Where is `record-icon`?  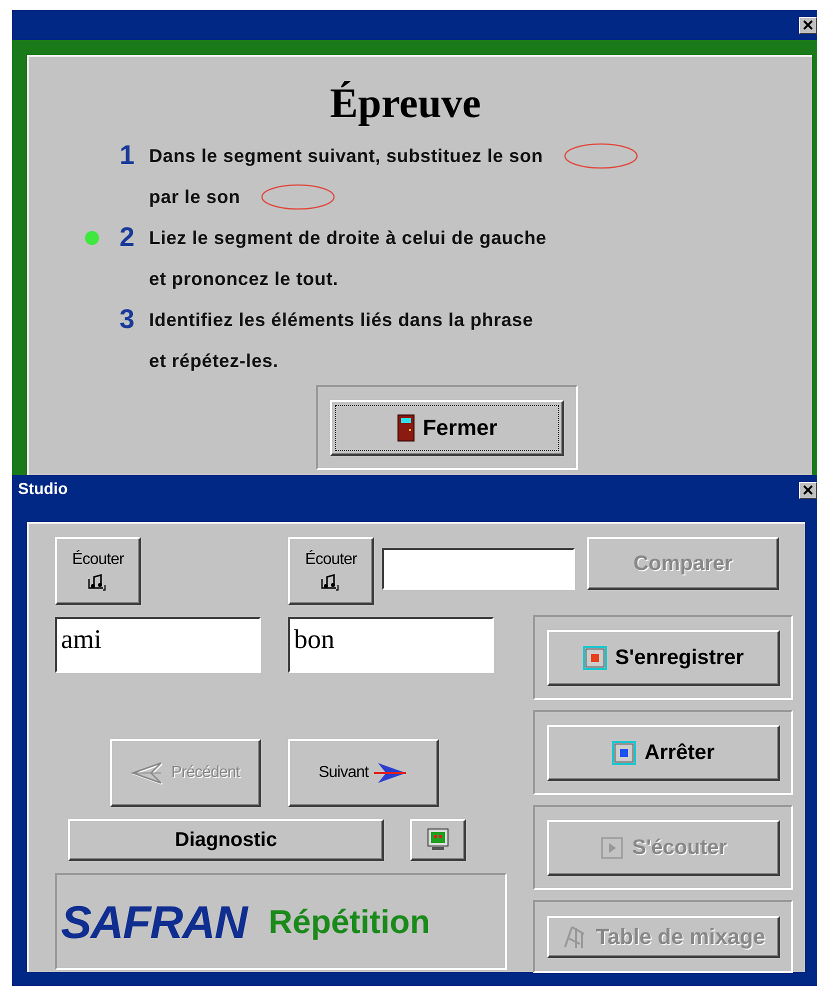 record-icon is located at coordinates (595, 658).